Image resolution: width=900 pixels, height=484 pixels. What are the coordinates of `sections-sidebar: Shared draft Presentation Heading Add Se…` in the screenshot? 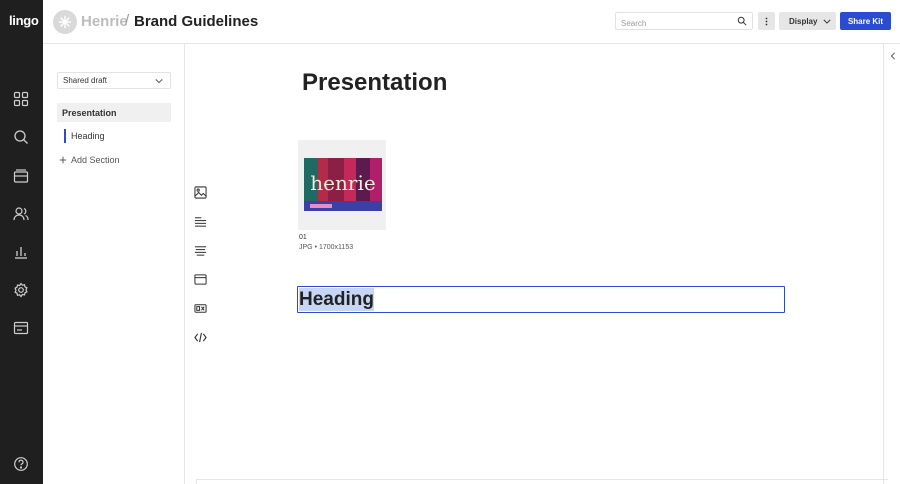 It's located at (114, 264).